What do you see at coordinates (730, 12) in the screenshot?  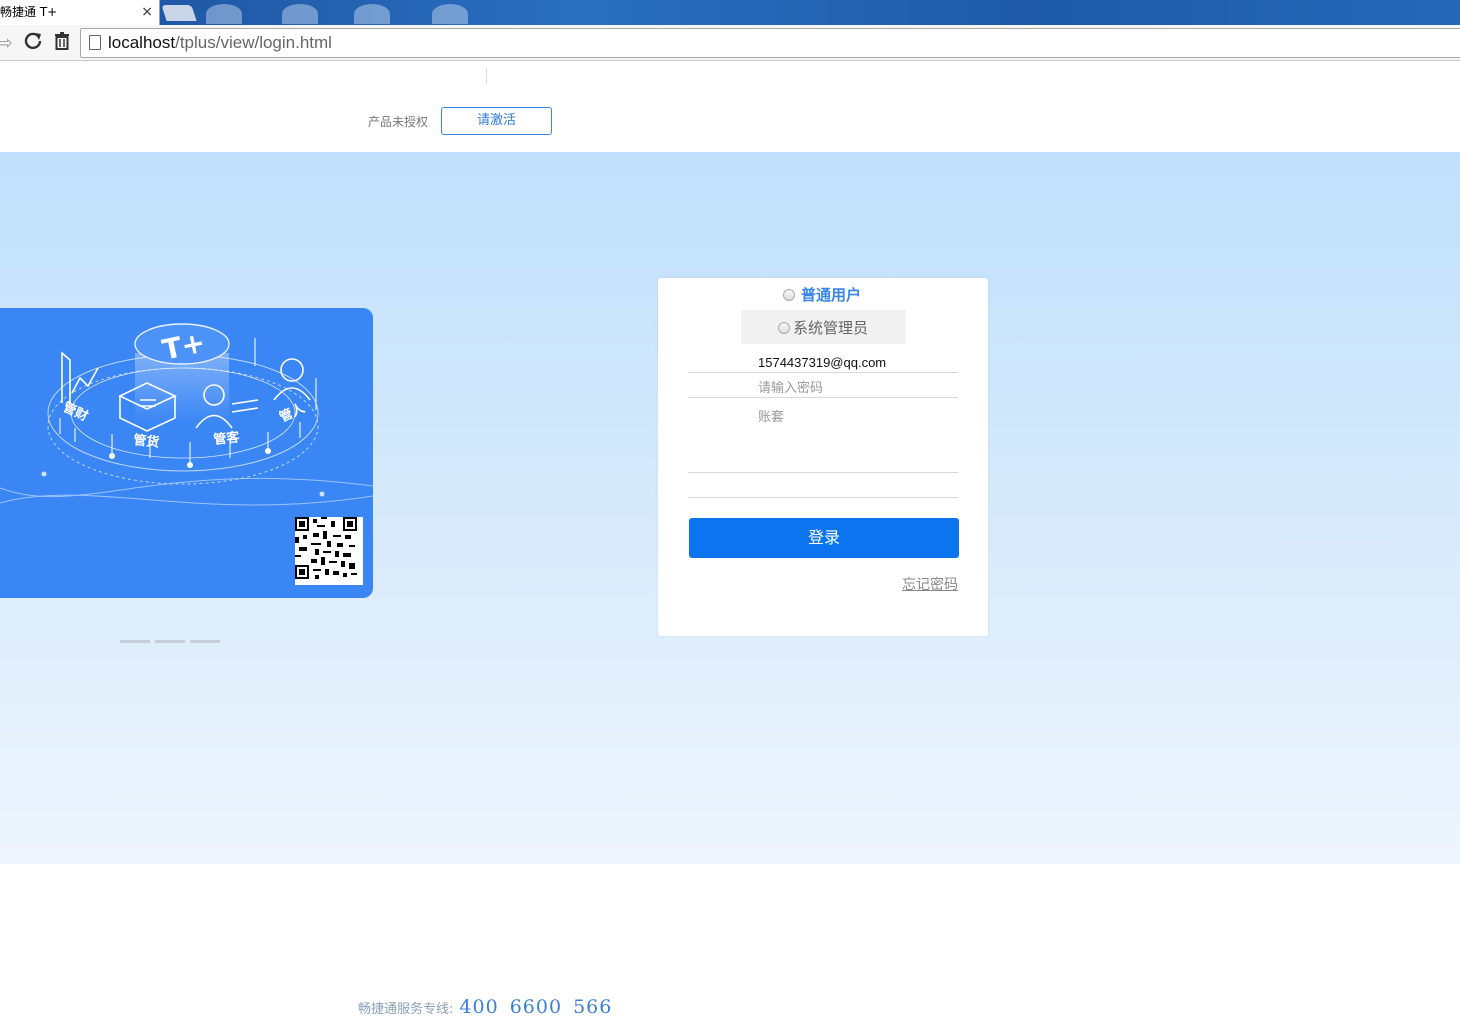 I see `browser-tab-strip: 畅捷通 T+ ×` at bounding box center [730, 12].